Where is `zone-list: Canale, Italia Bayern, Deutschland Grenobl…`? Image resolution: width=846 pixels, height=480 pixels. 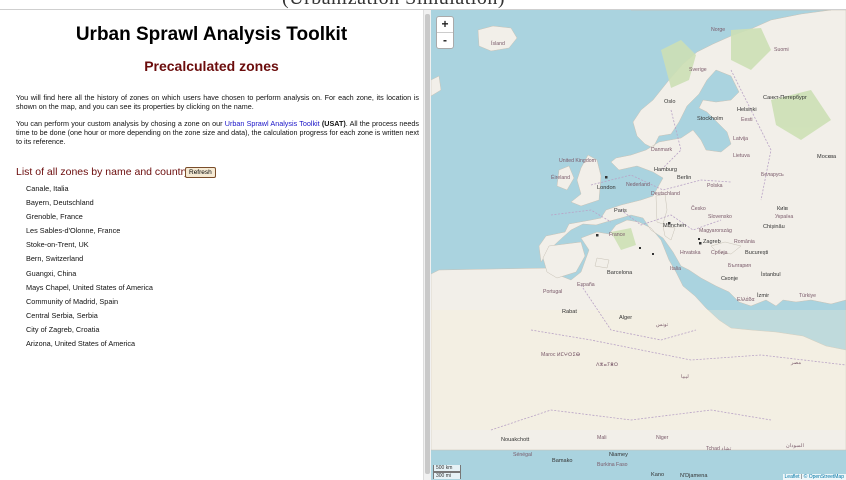 zone-list: Canale, Italia Bayern, Deutschland Grenobl… is located at coordinates (89, 266).